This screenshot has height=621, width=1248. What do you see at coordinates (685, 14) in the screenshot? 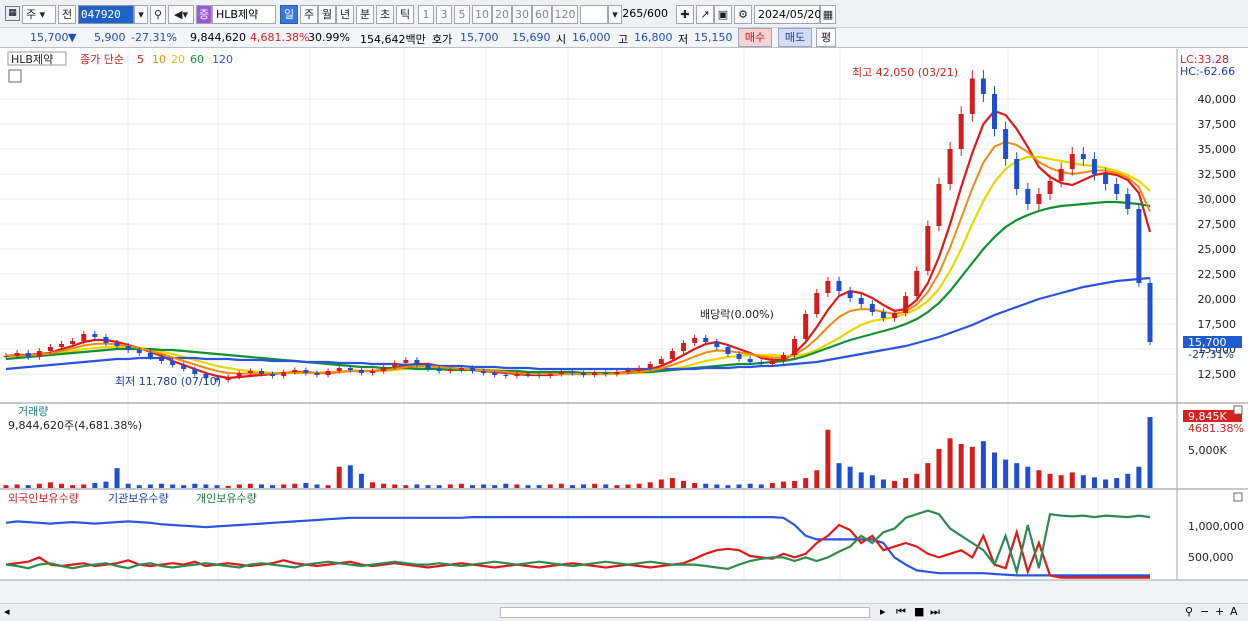
I see `crosshair-icon: ✚` at bounding box center [685, 14].